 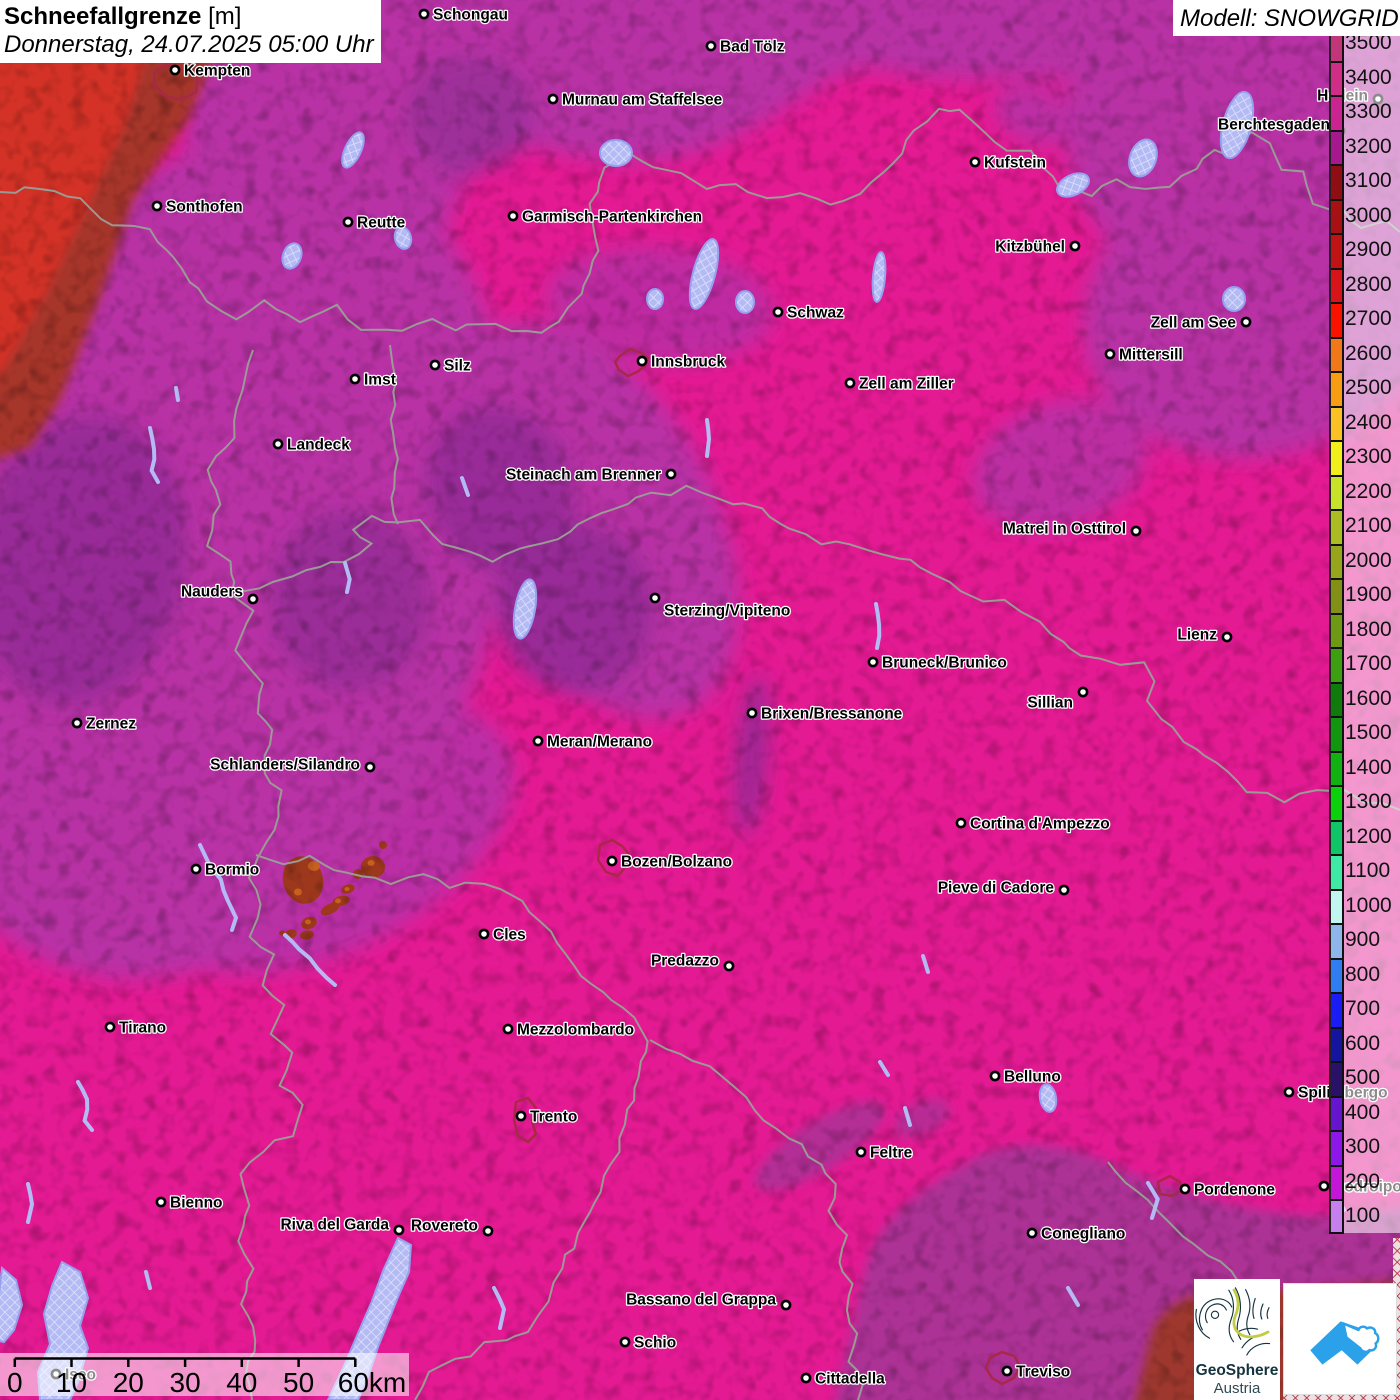 What do you see at coordinates (1274, 125) in the screenshot?
I see `svg-text: Berchtesgaden` at bounding box center [1274, 125].